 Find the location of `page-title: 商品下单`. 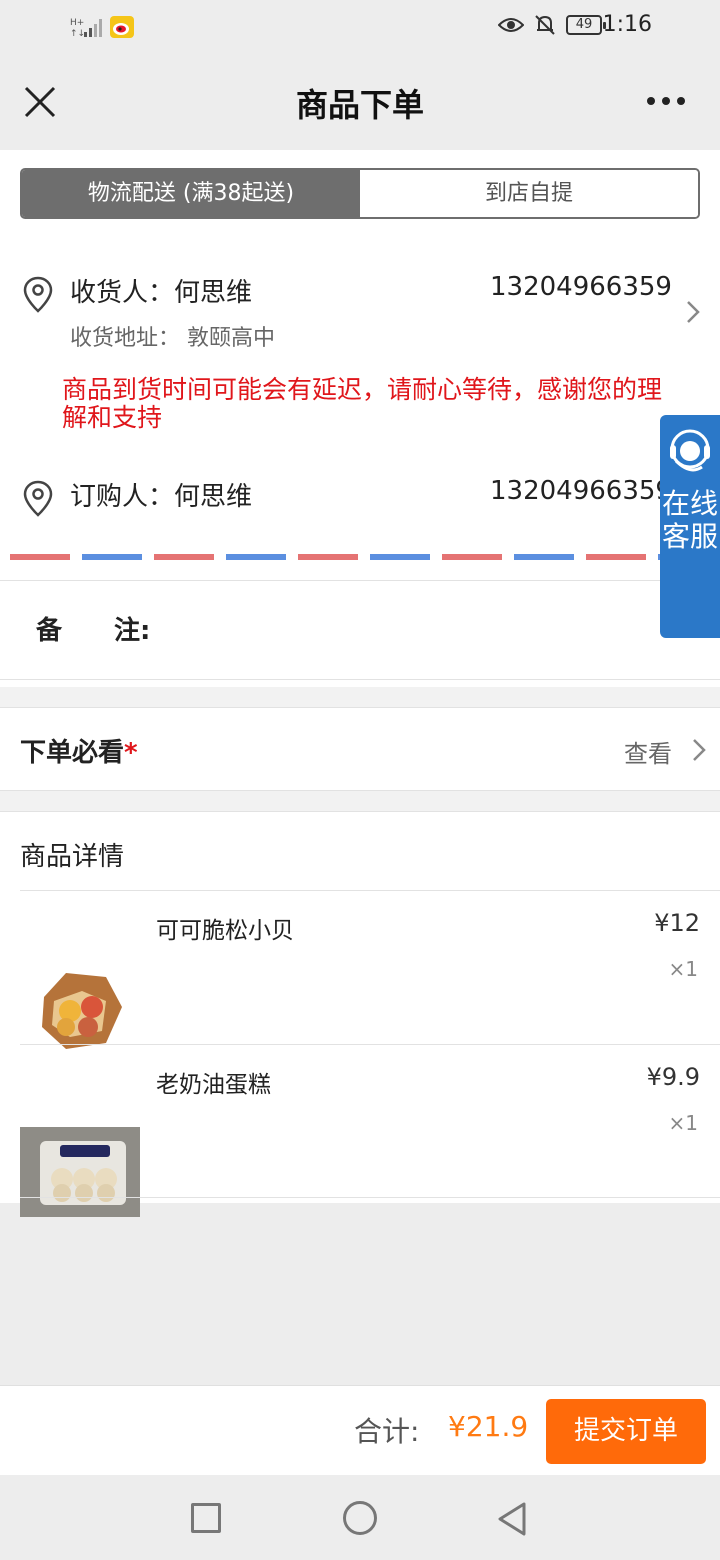

page-title: 商品下单 is located at coordinates (359, 105).